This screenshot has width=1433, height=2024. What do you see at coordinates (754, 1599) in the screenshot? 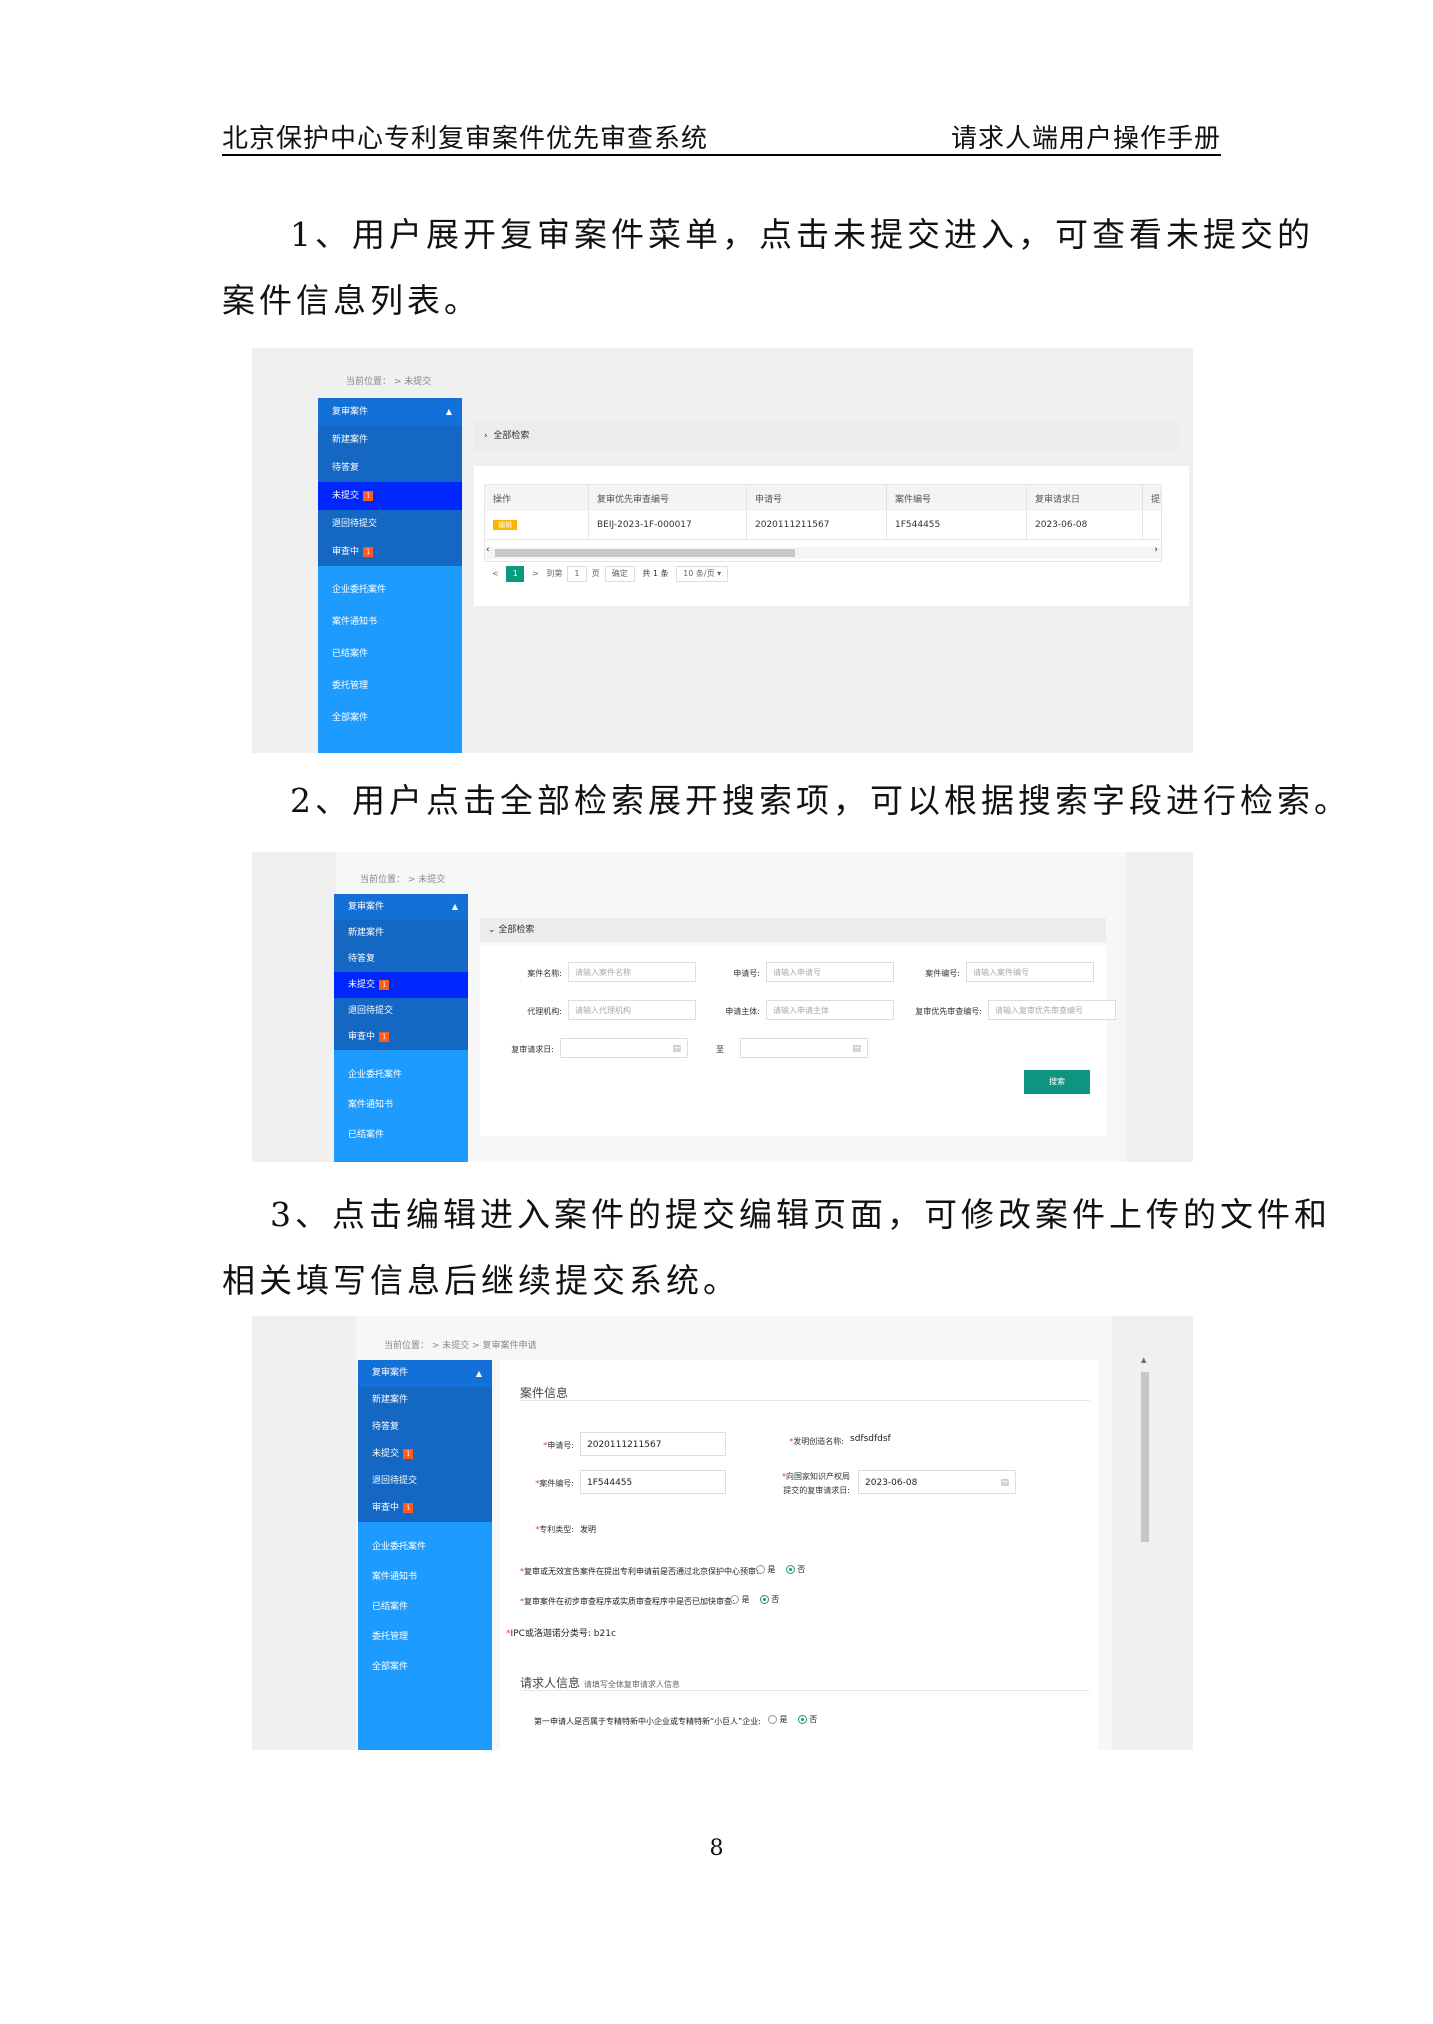
I see `radio-group-expedited: 是 否` at bounding box center [754, 1599].